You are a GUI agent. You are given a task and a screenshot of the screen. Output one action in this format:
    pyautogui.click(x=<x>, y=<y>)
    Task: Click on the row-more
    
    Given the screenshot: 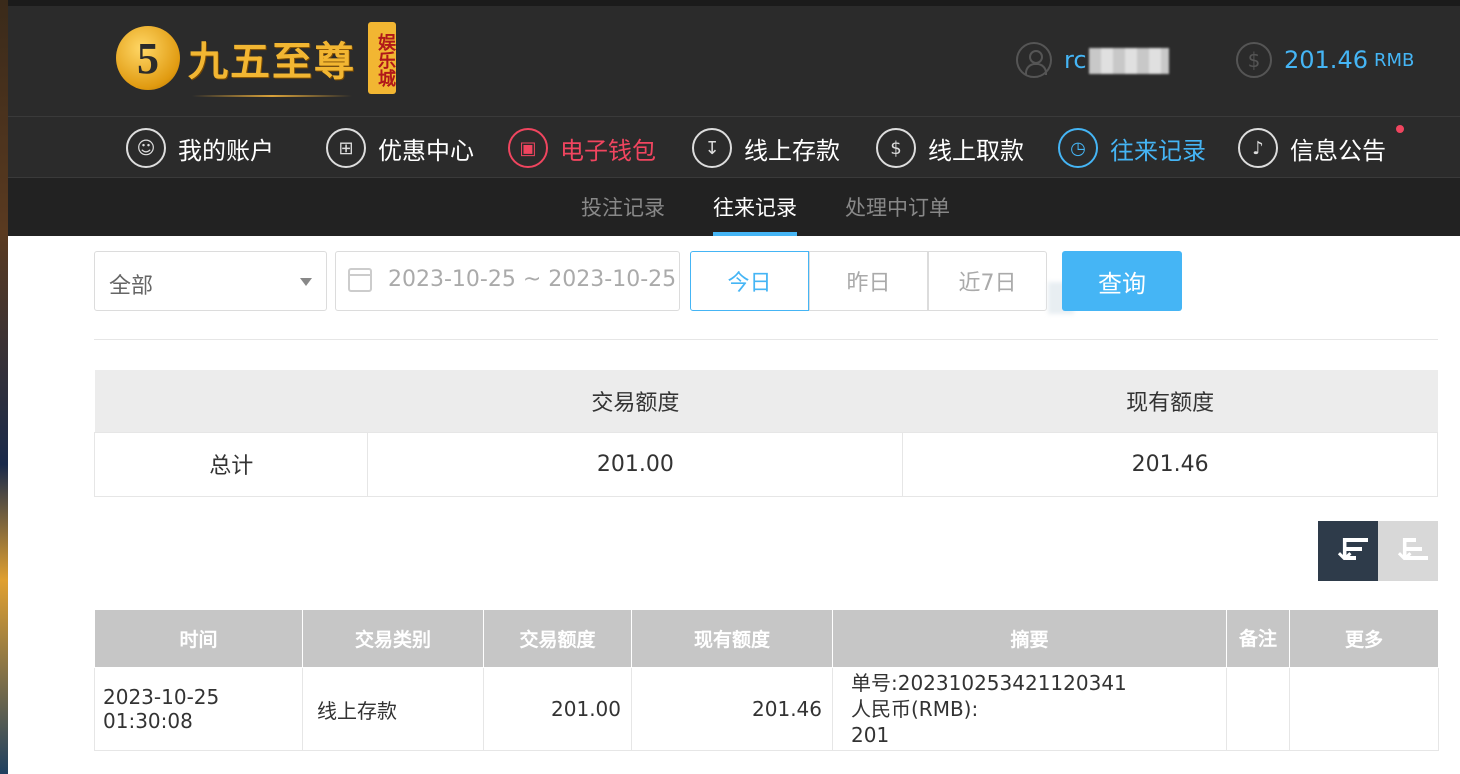 What is the action you would take?
    pyautogui.click(x=1364, y=709)
    